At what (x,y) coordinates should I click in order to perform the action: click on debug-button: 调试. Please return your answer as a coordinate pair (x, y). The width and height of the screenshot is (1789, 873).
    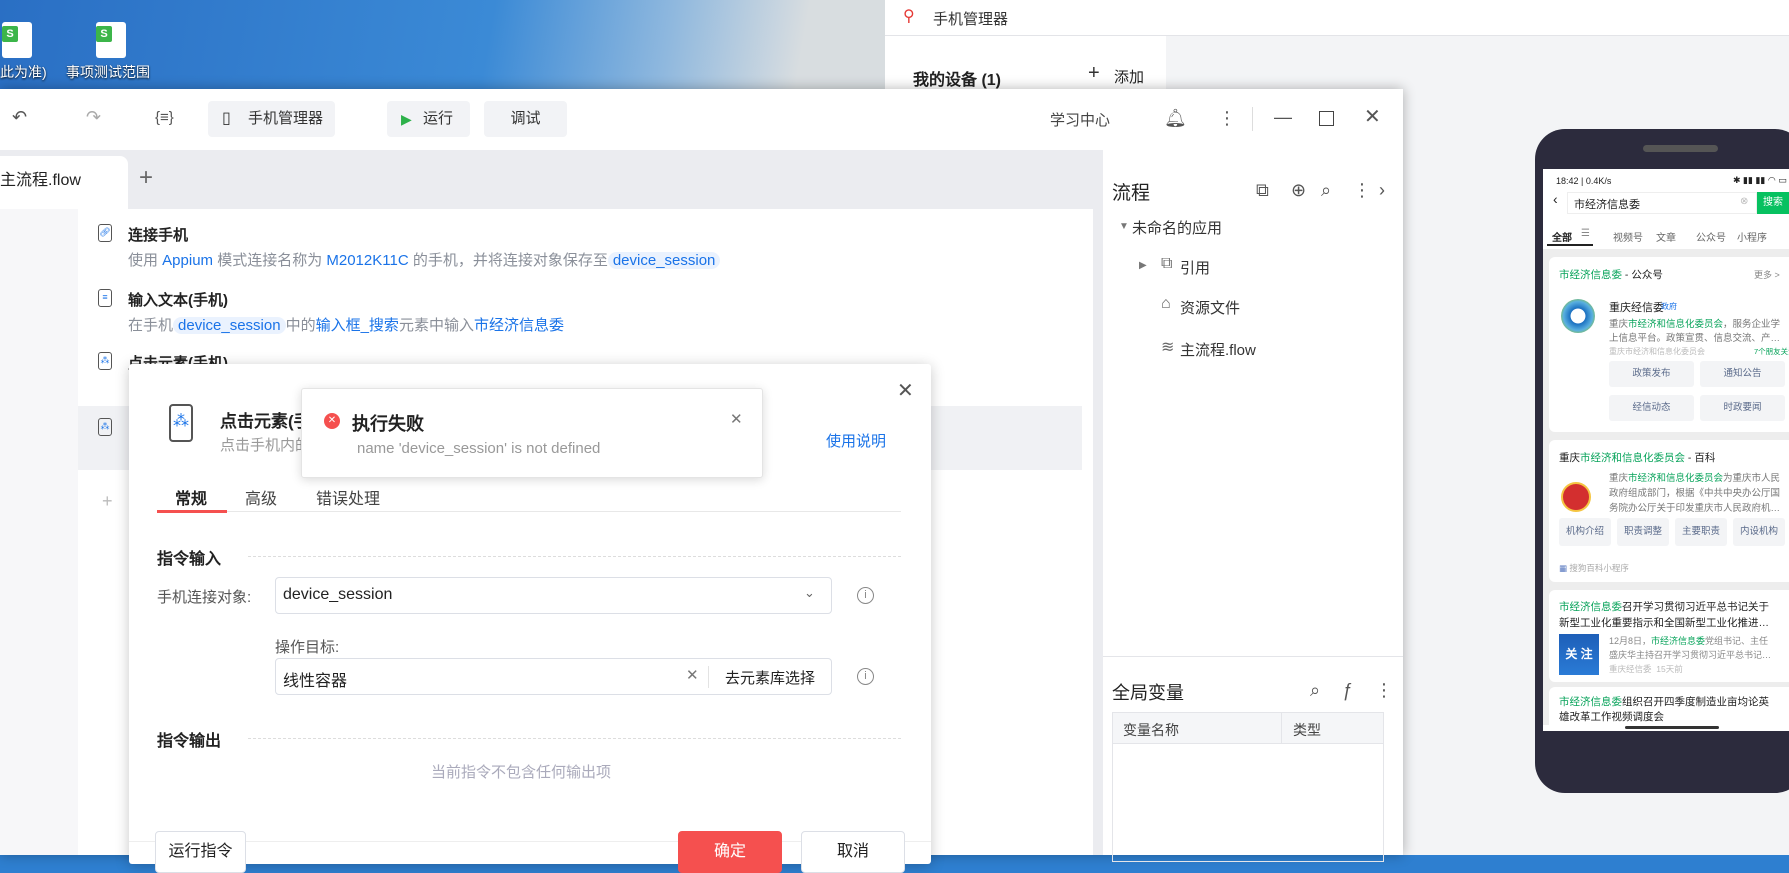
    Looking at the image, I should click on (525, 119).